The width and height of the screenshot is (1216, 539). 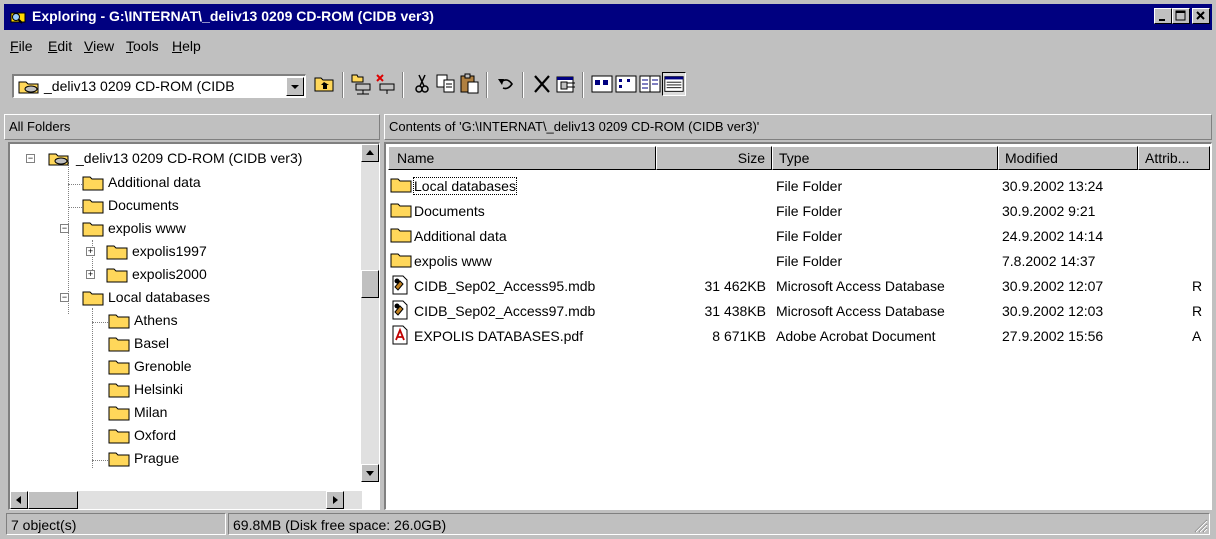 I want to click on small-icons-view-button, so click(x=626, y=84).